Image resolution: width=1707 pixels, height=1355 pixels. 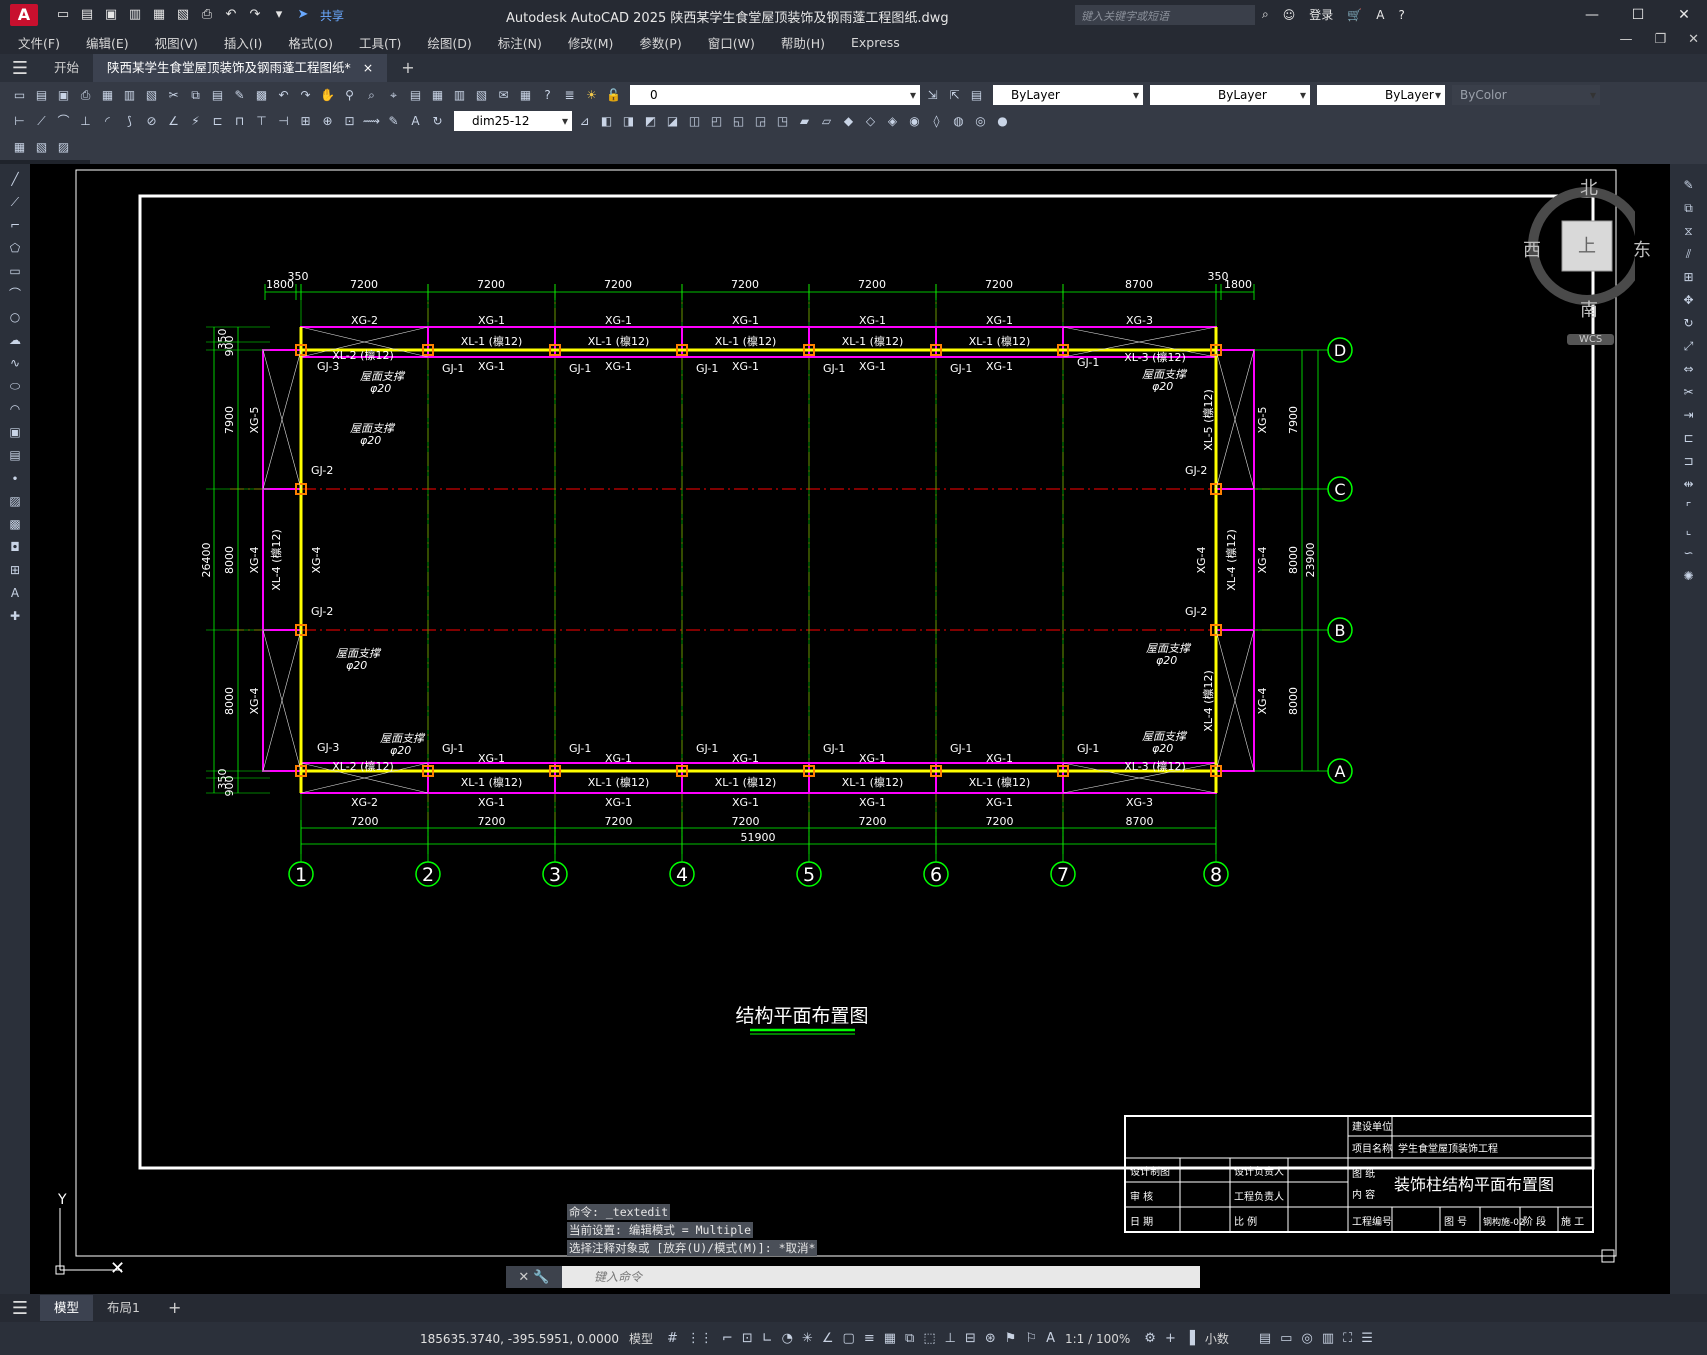 What do you see at coordinates (1688, 576) in the screenshot?
I see `explode-icon: ✺` at bounding box center [1688, 576].